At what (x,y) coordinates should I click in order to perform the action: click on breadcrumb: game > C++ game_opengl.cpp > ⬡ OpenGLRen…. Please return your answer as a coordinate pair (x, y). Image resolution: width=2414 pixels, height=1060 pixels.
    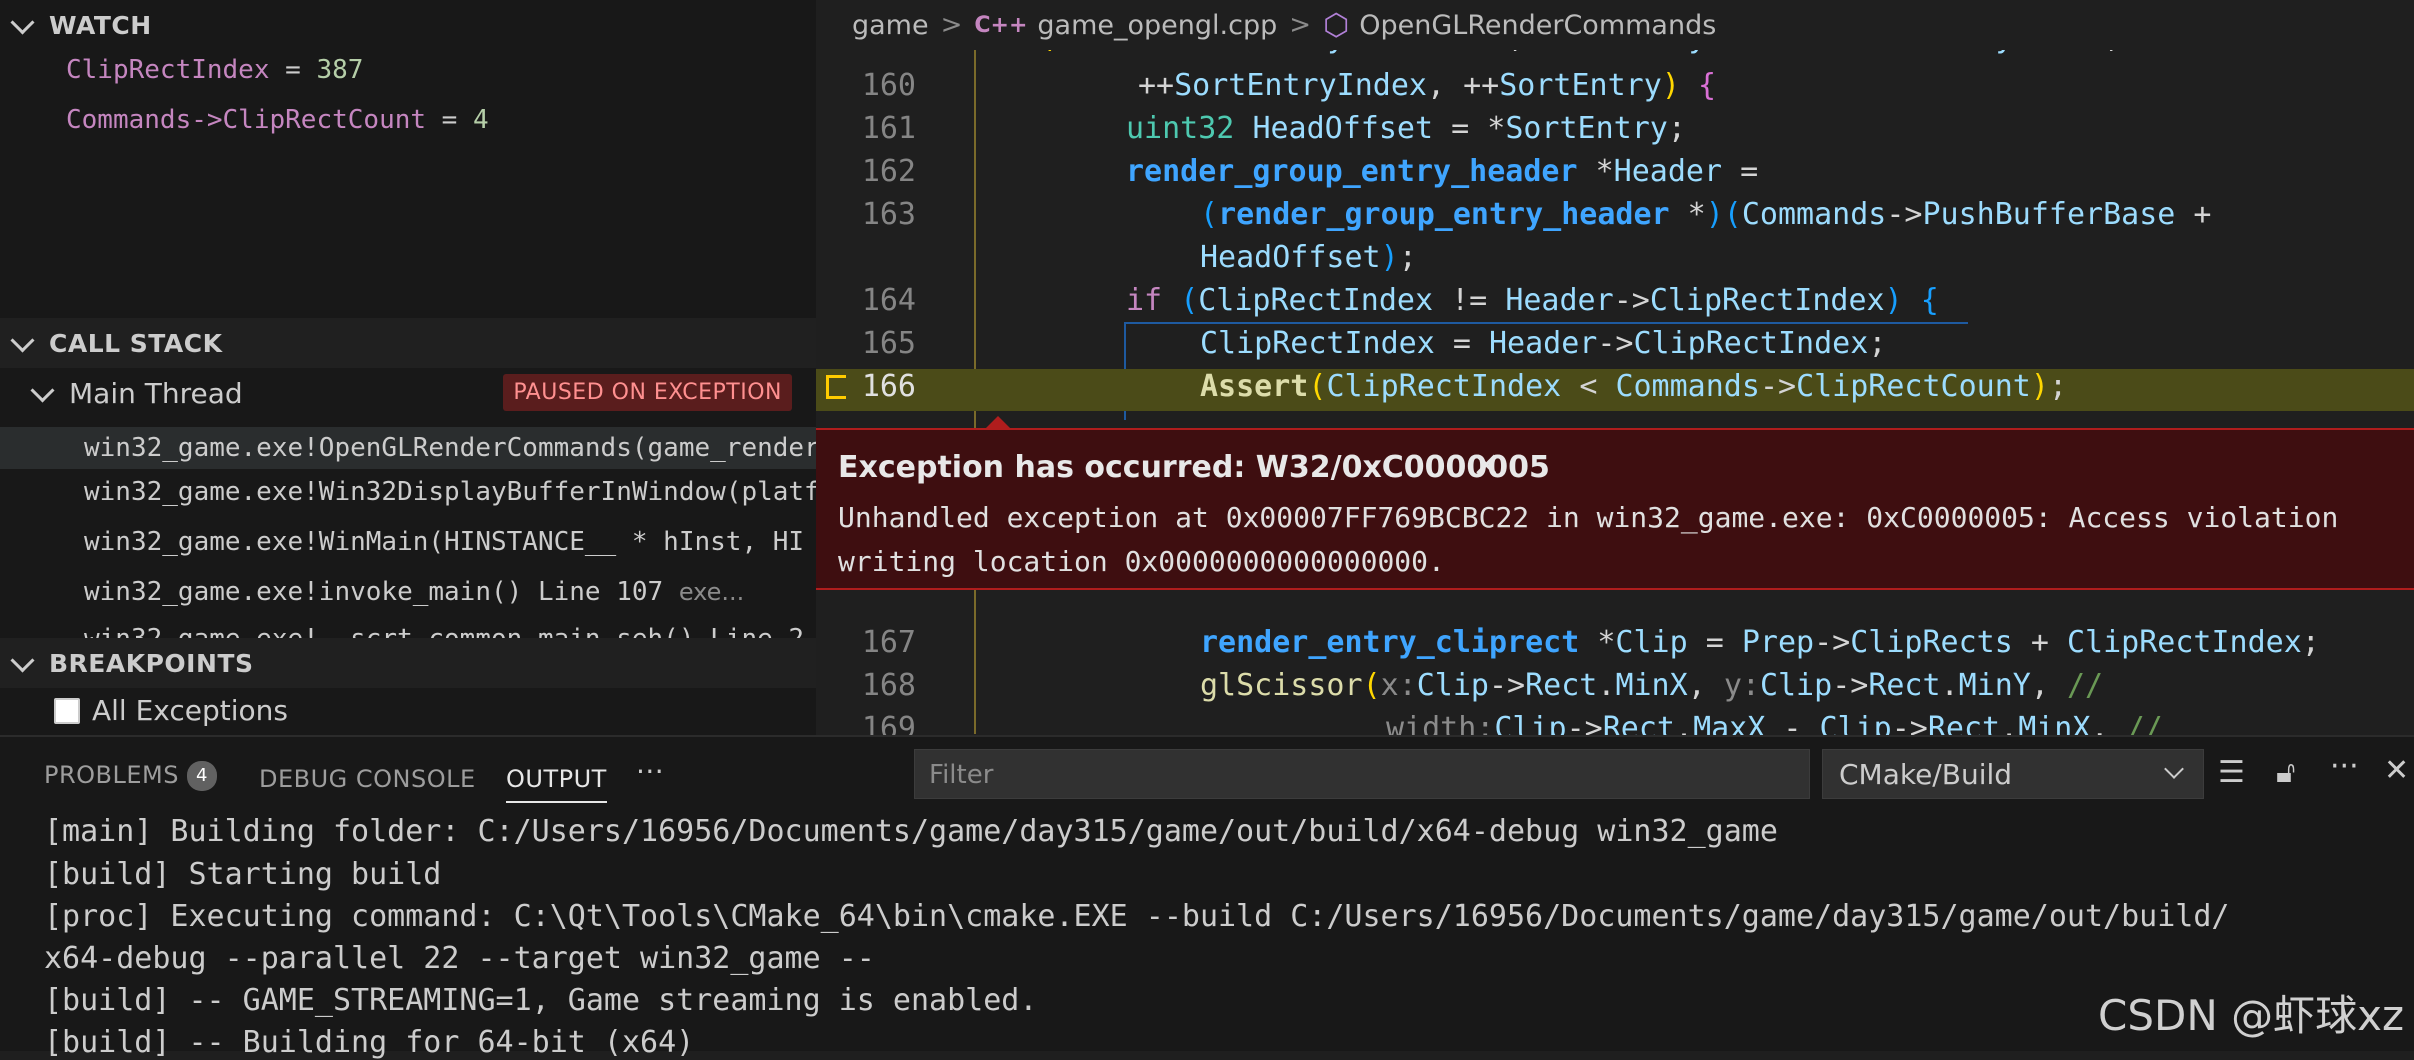
    Looking at the image, I should click on (1615, 25).